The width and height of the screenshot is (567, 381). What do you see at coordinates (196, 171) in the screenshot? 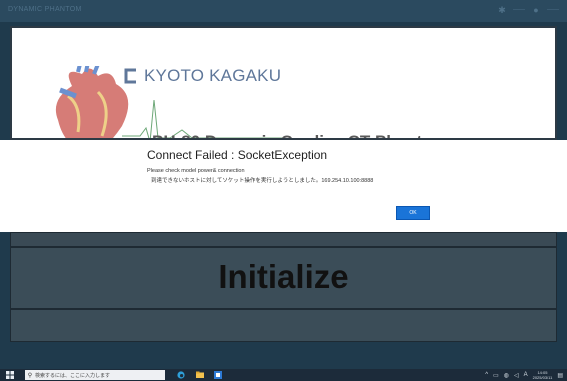
I see `dialog-message-line1: Please check model power& connection` at bounding box center [196, 171].